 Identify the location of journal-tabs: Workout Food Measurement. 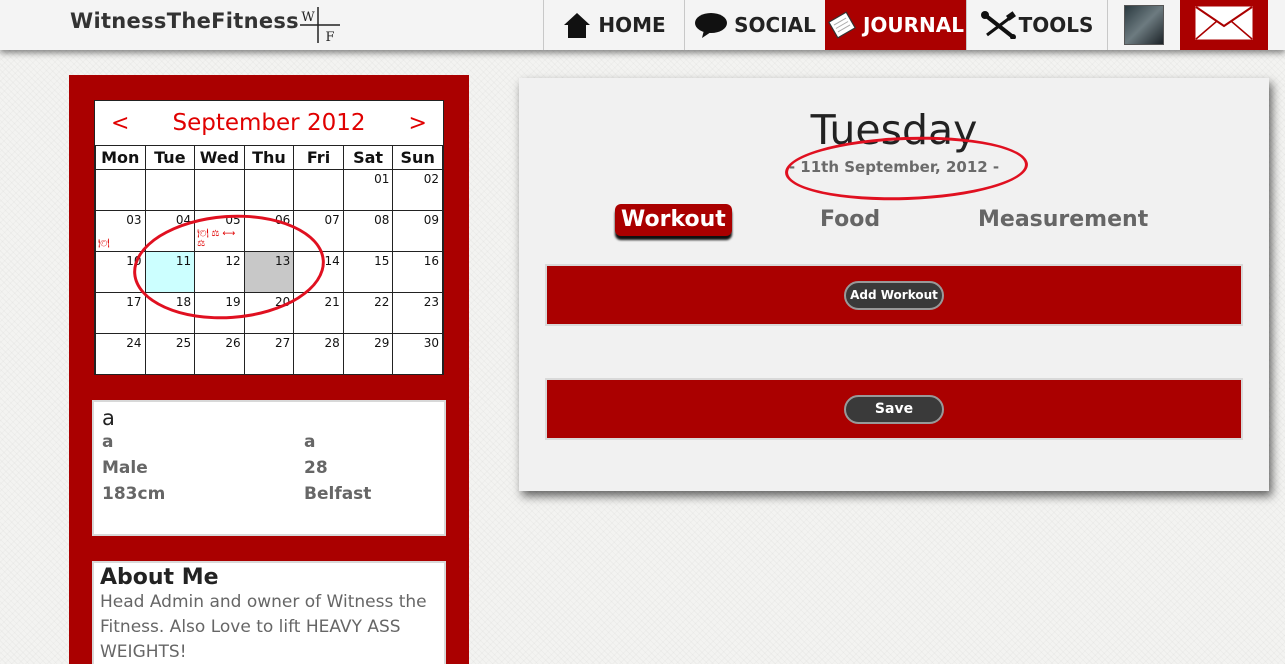
(894, 224).